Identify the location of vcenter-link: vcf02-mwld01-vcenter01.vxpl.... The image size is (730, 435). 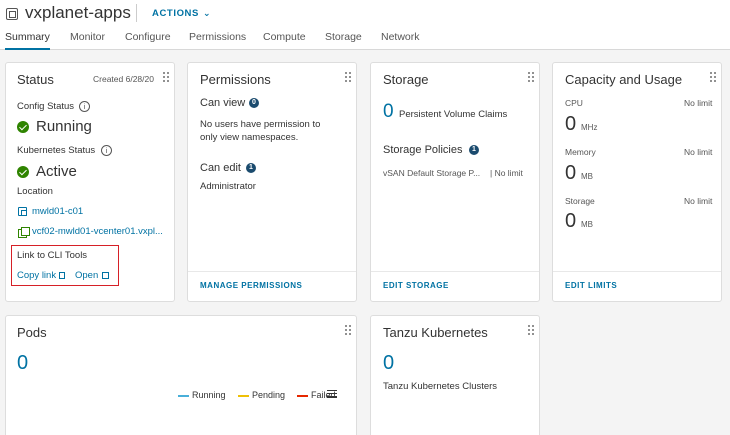
(97, 231).